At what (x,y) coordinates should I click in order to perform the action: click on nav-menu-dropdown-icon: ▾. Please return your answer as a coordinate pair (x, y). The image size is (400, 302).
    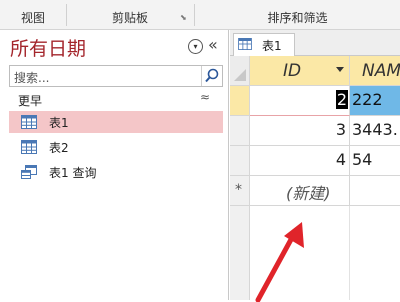
    Looking at the image, I should click on (195, 46).